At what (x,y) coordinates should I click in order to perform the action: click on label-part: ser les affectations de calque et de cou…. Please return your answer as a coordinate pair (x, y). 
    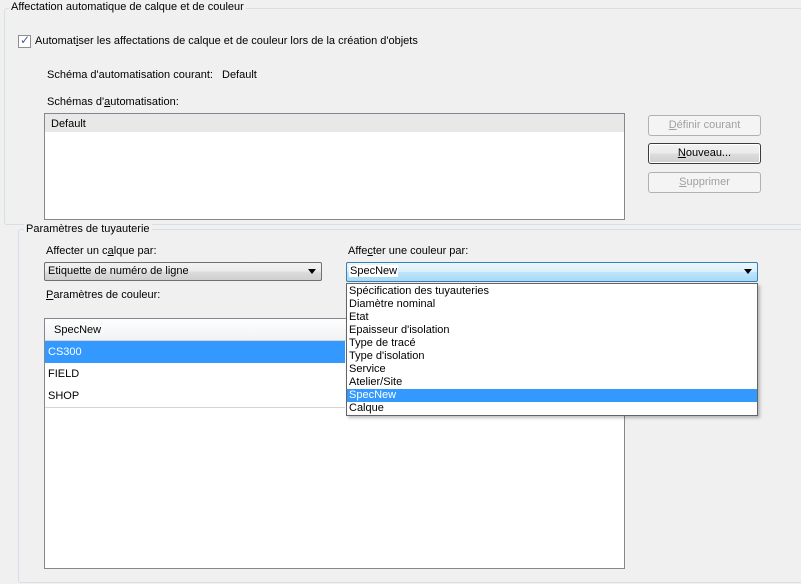
    Looking at the image, I should click on (248, 41).